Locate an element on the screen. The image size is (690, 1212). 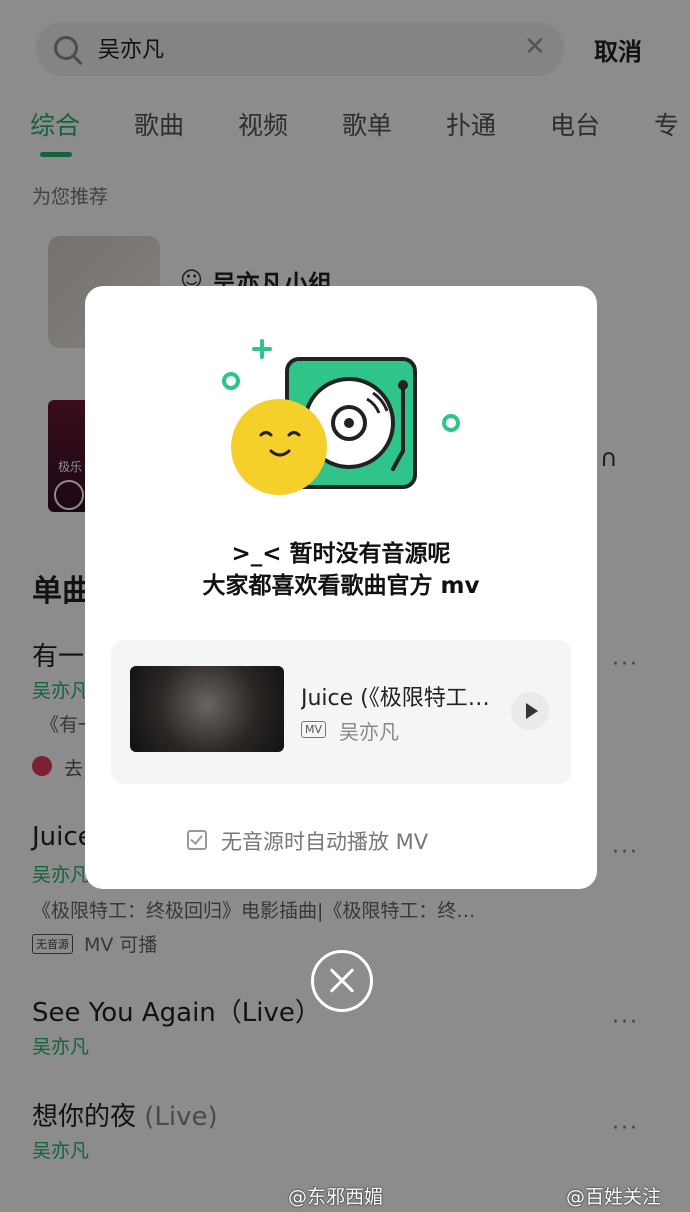
mv-artist: 吴亦凡 is located at coordinates (369, 732).